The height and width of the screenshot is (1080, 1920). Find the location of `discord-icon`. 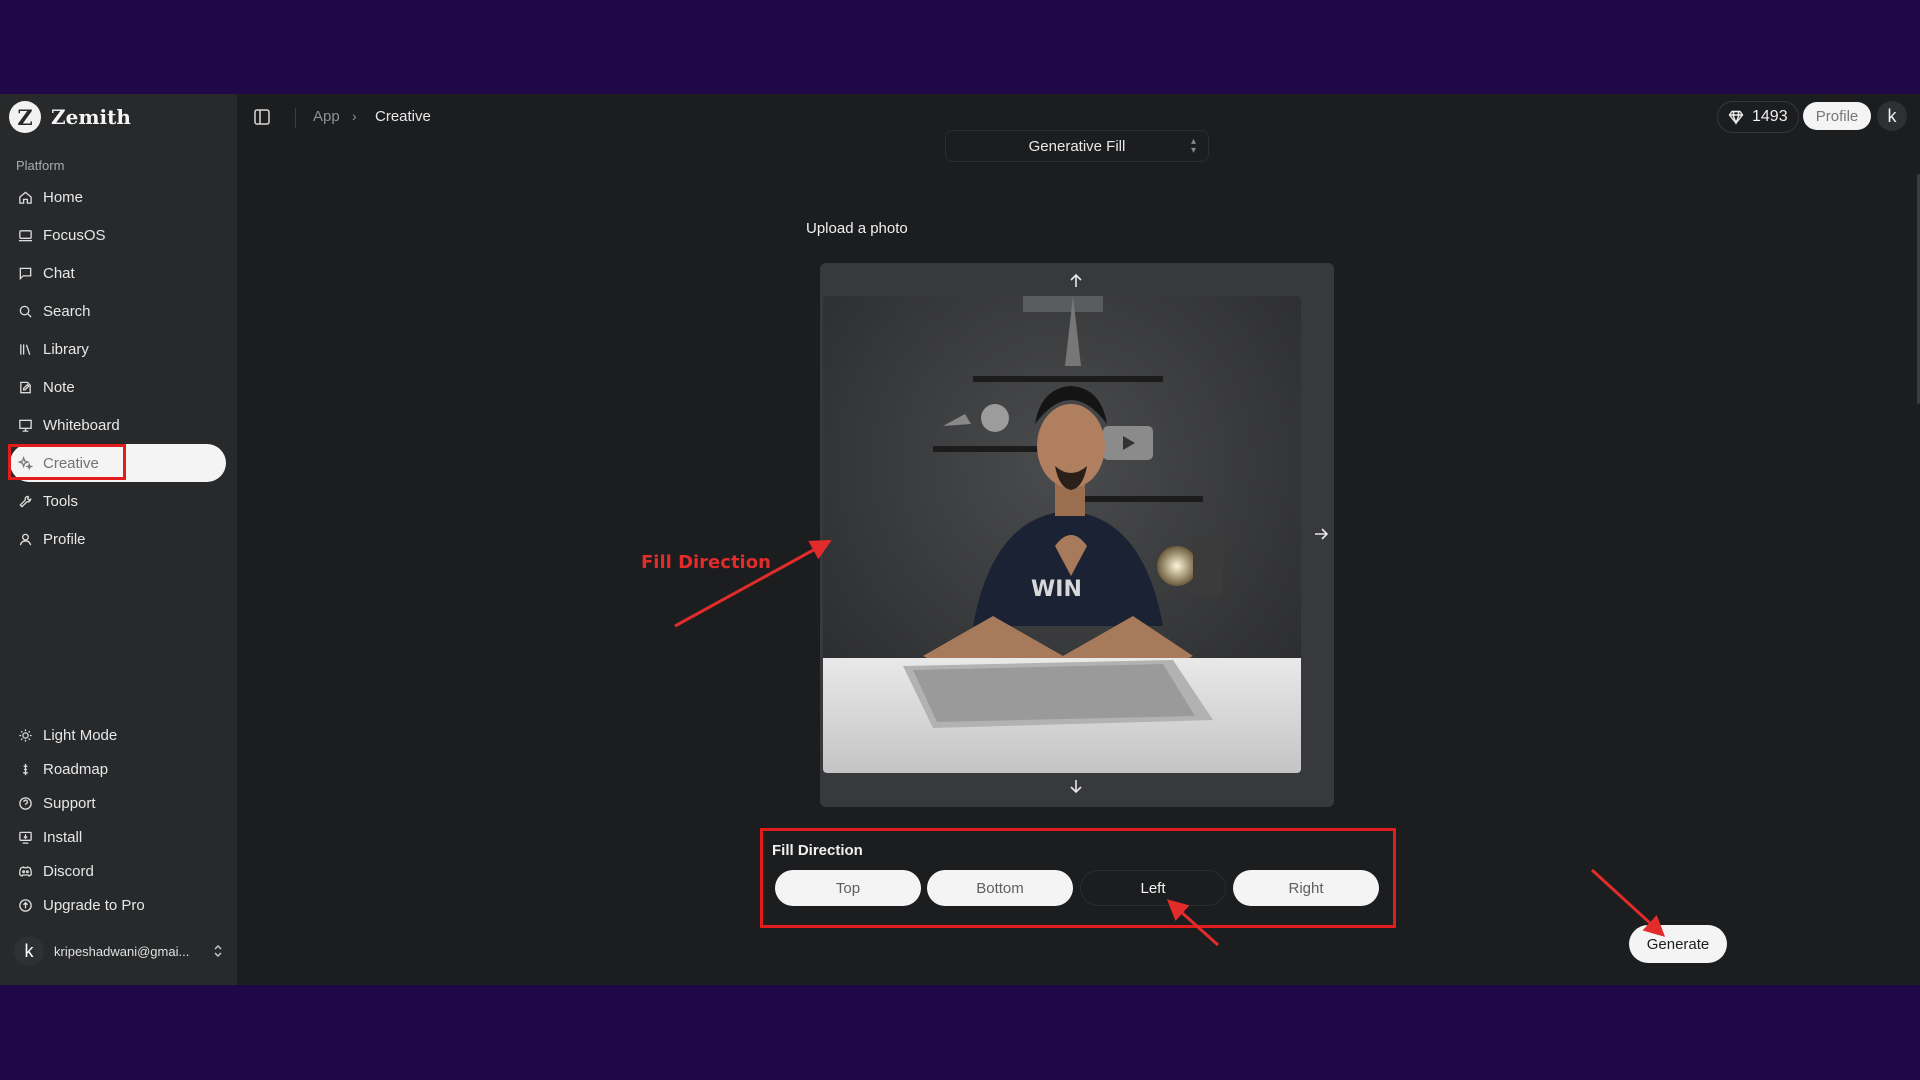

discord-icon is located at coordinates (25, 871).